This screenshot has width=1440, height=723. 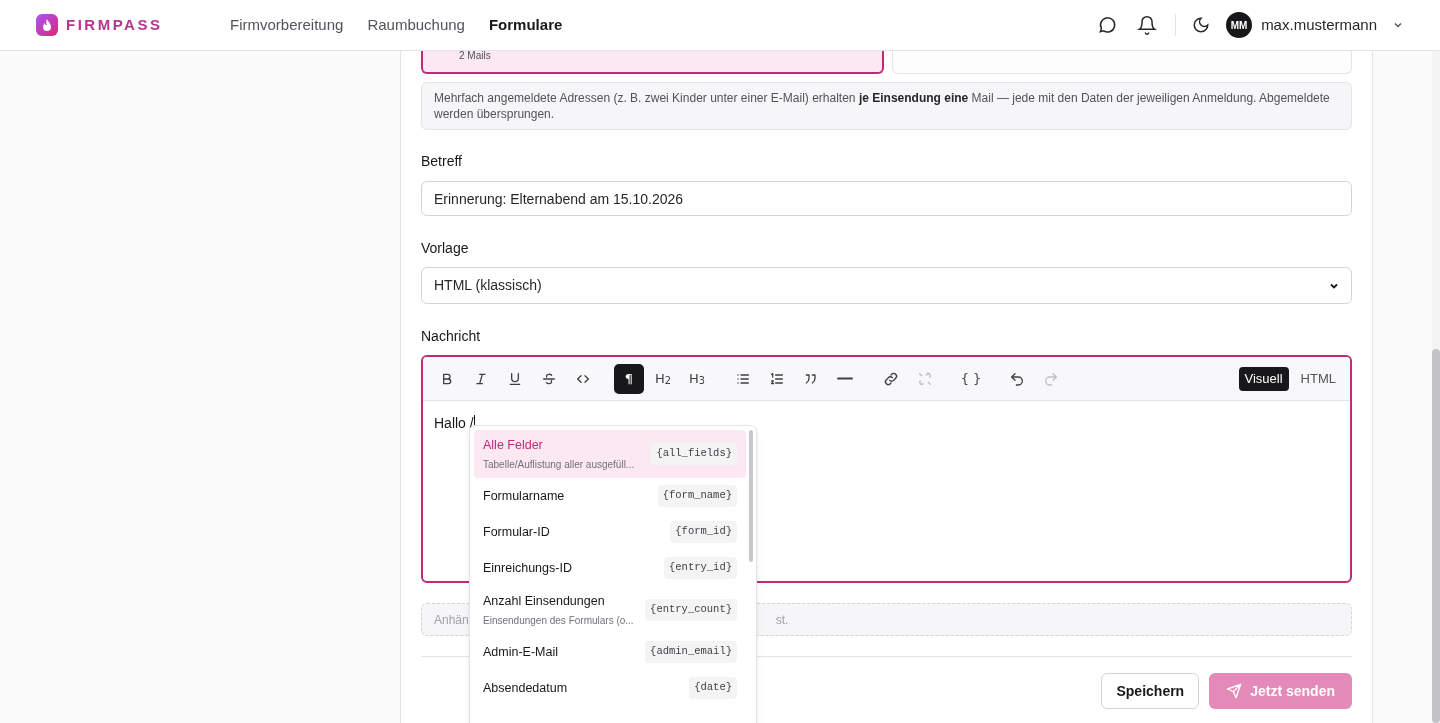 What do you see at coordinates (703, 532) in the screenshot?
I see `placeholder-token: {form_id}` at bounding box center [703, 532].